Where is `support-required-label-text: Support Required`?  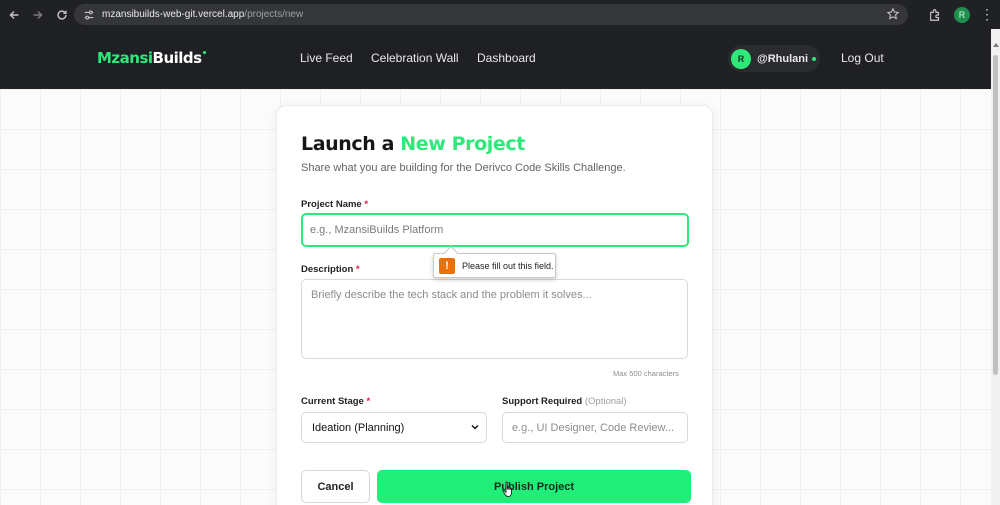 support-required-label-text: Support Required is located at coordinates (542, 401).